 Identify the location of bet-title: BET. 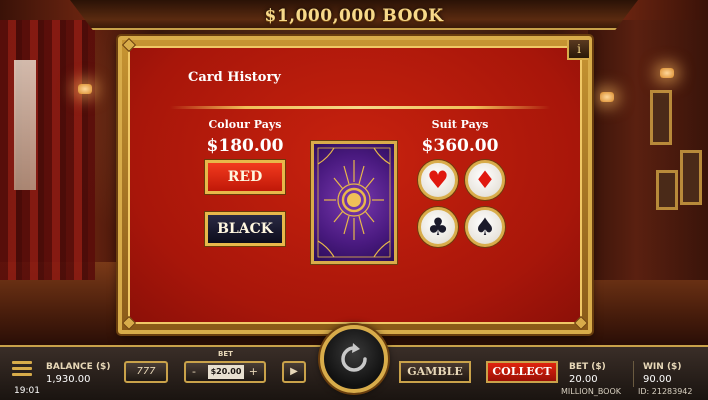
(225, 354).